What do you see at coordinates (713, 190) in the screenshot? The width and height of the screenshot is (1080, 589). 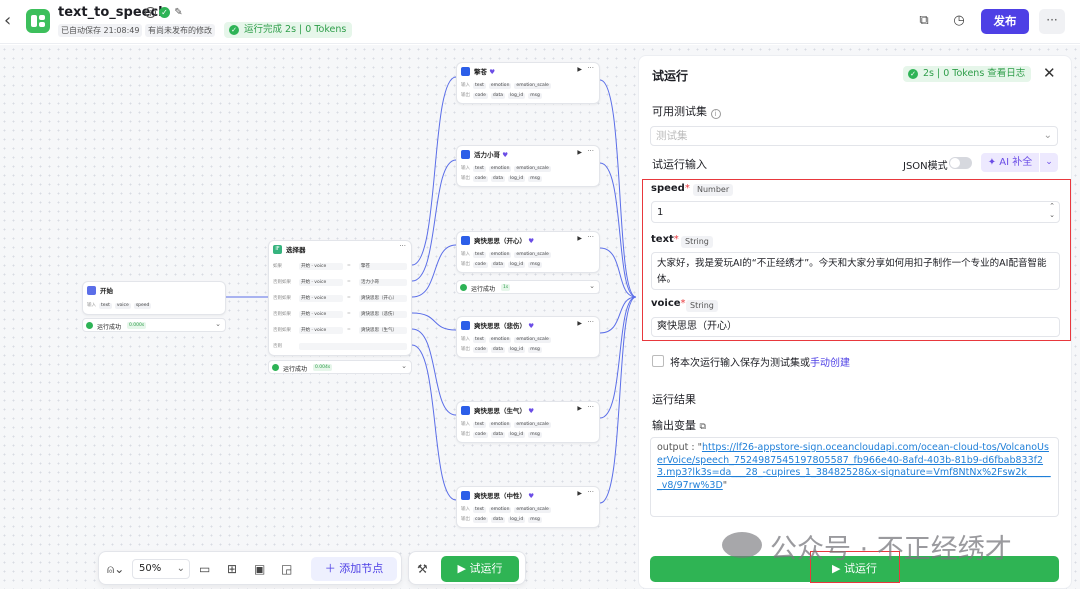 I see `type-badge: Number` at bounding box center [713, 190].